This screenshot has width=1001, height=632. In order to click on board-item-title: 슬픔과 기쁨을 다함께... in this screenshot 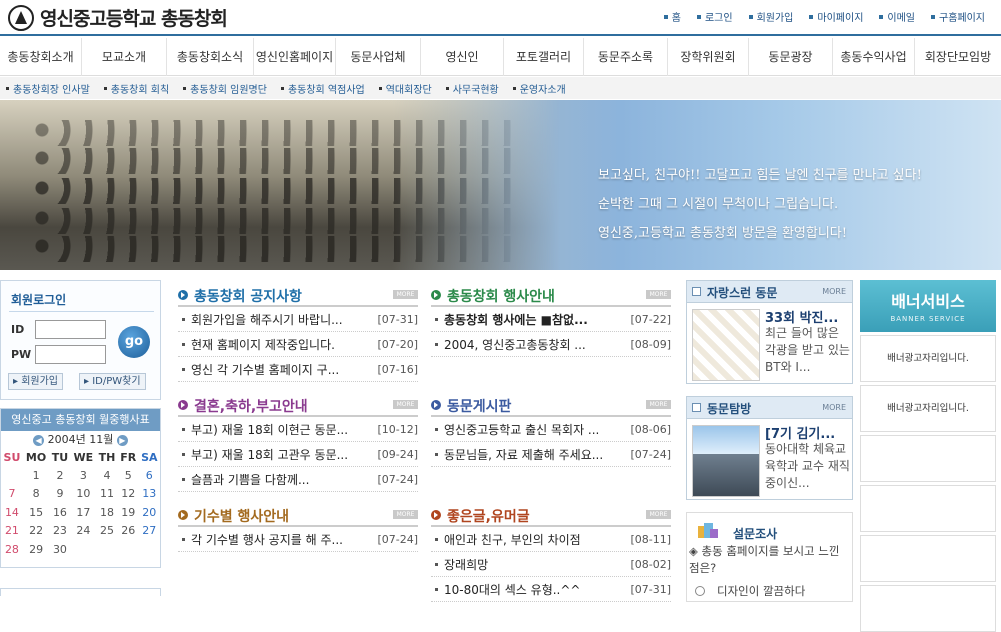, I will do `click(282, 479)`.